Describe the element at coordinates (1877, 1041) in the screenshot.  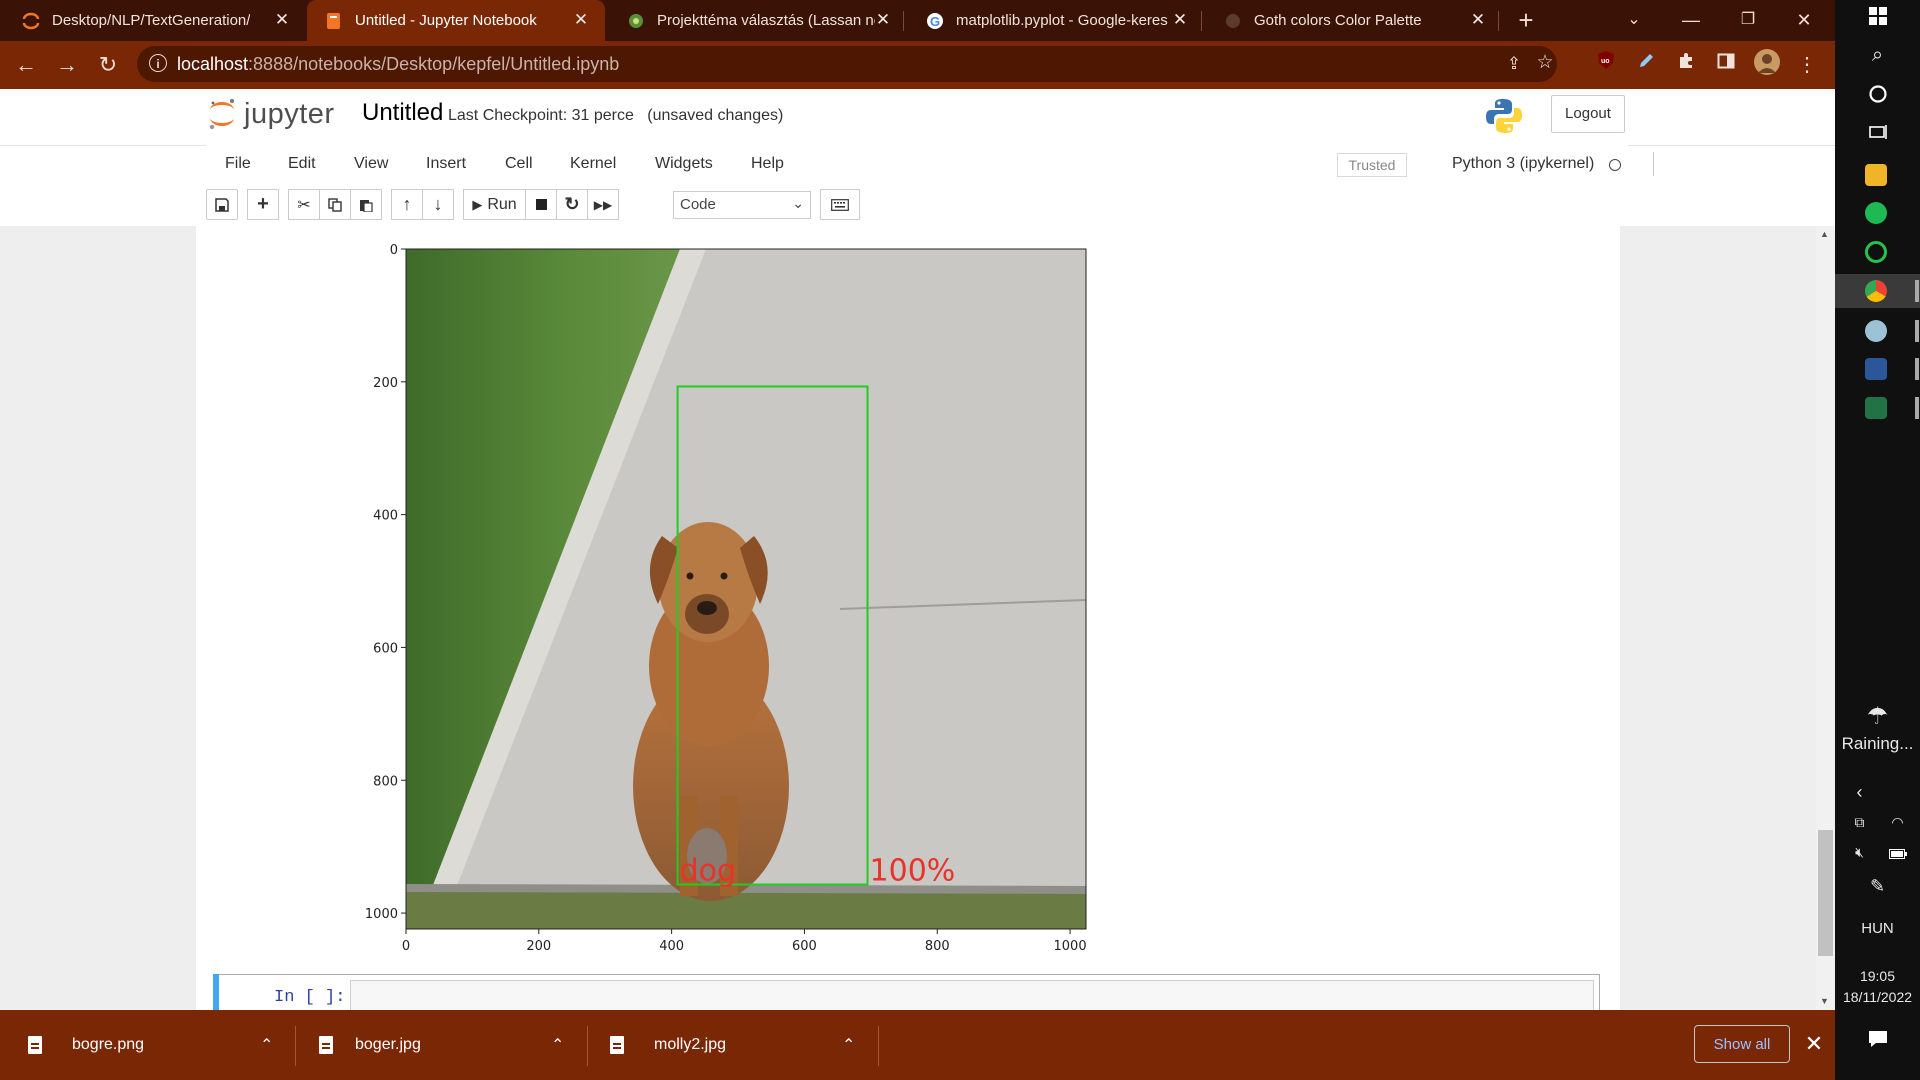
I see `notifications-icon` at that location.